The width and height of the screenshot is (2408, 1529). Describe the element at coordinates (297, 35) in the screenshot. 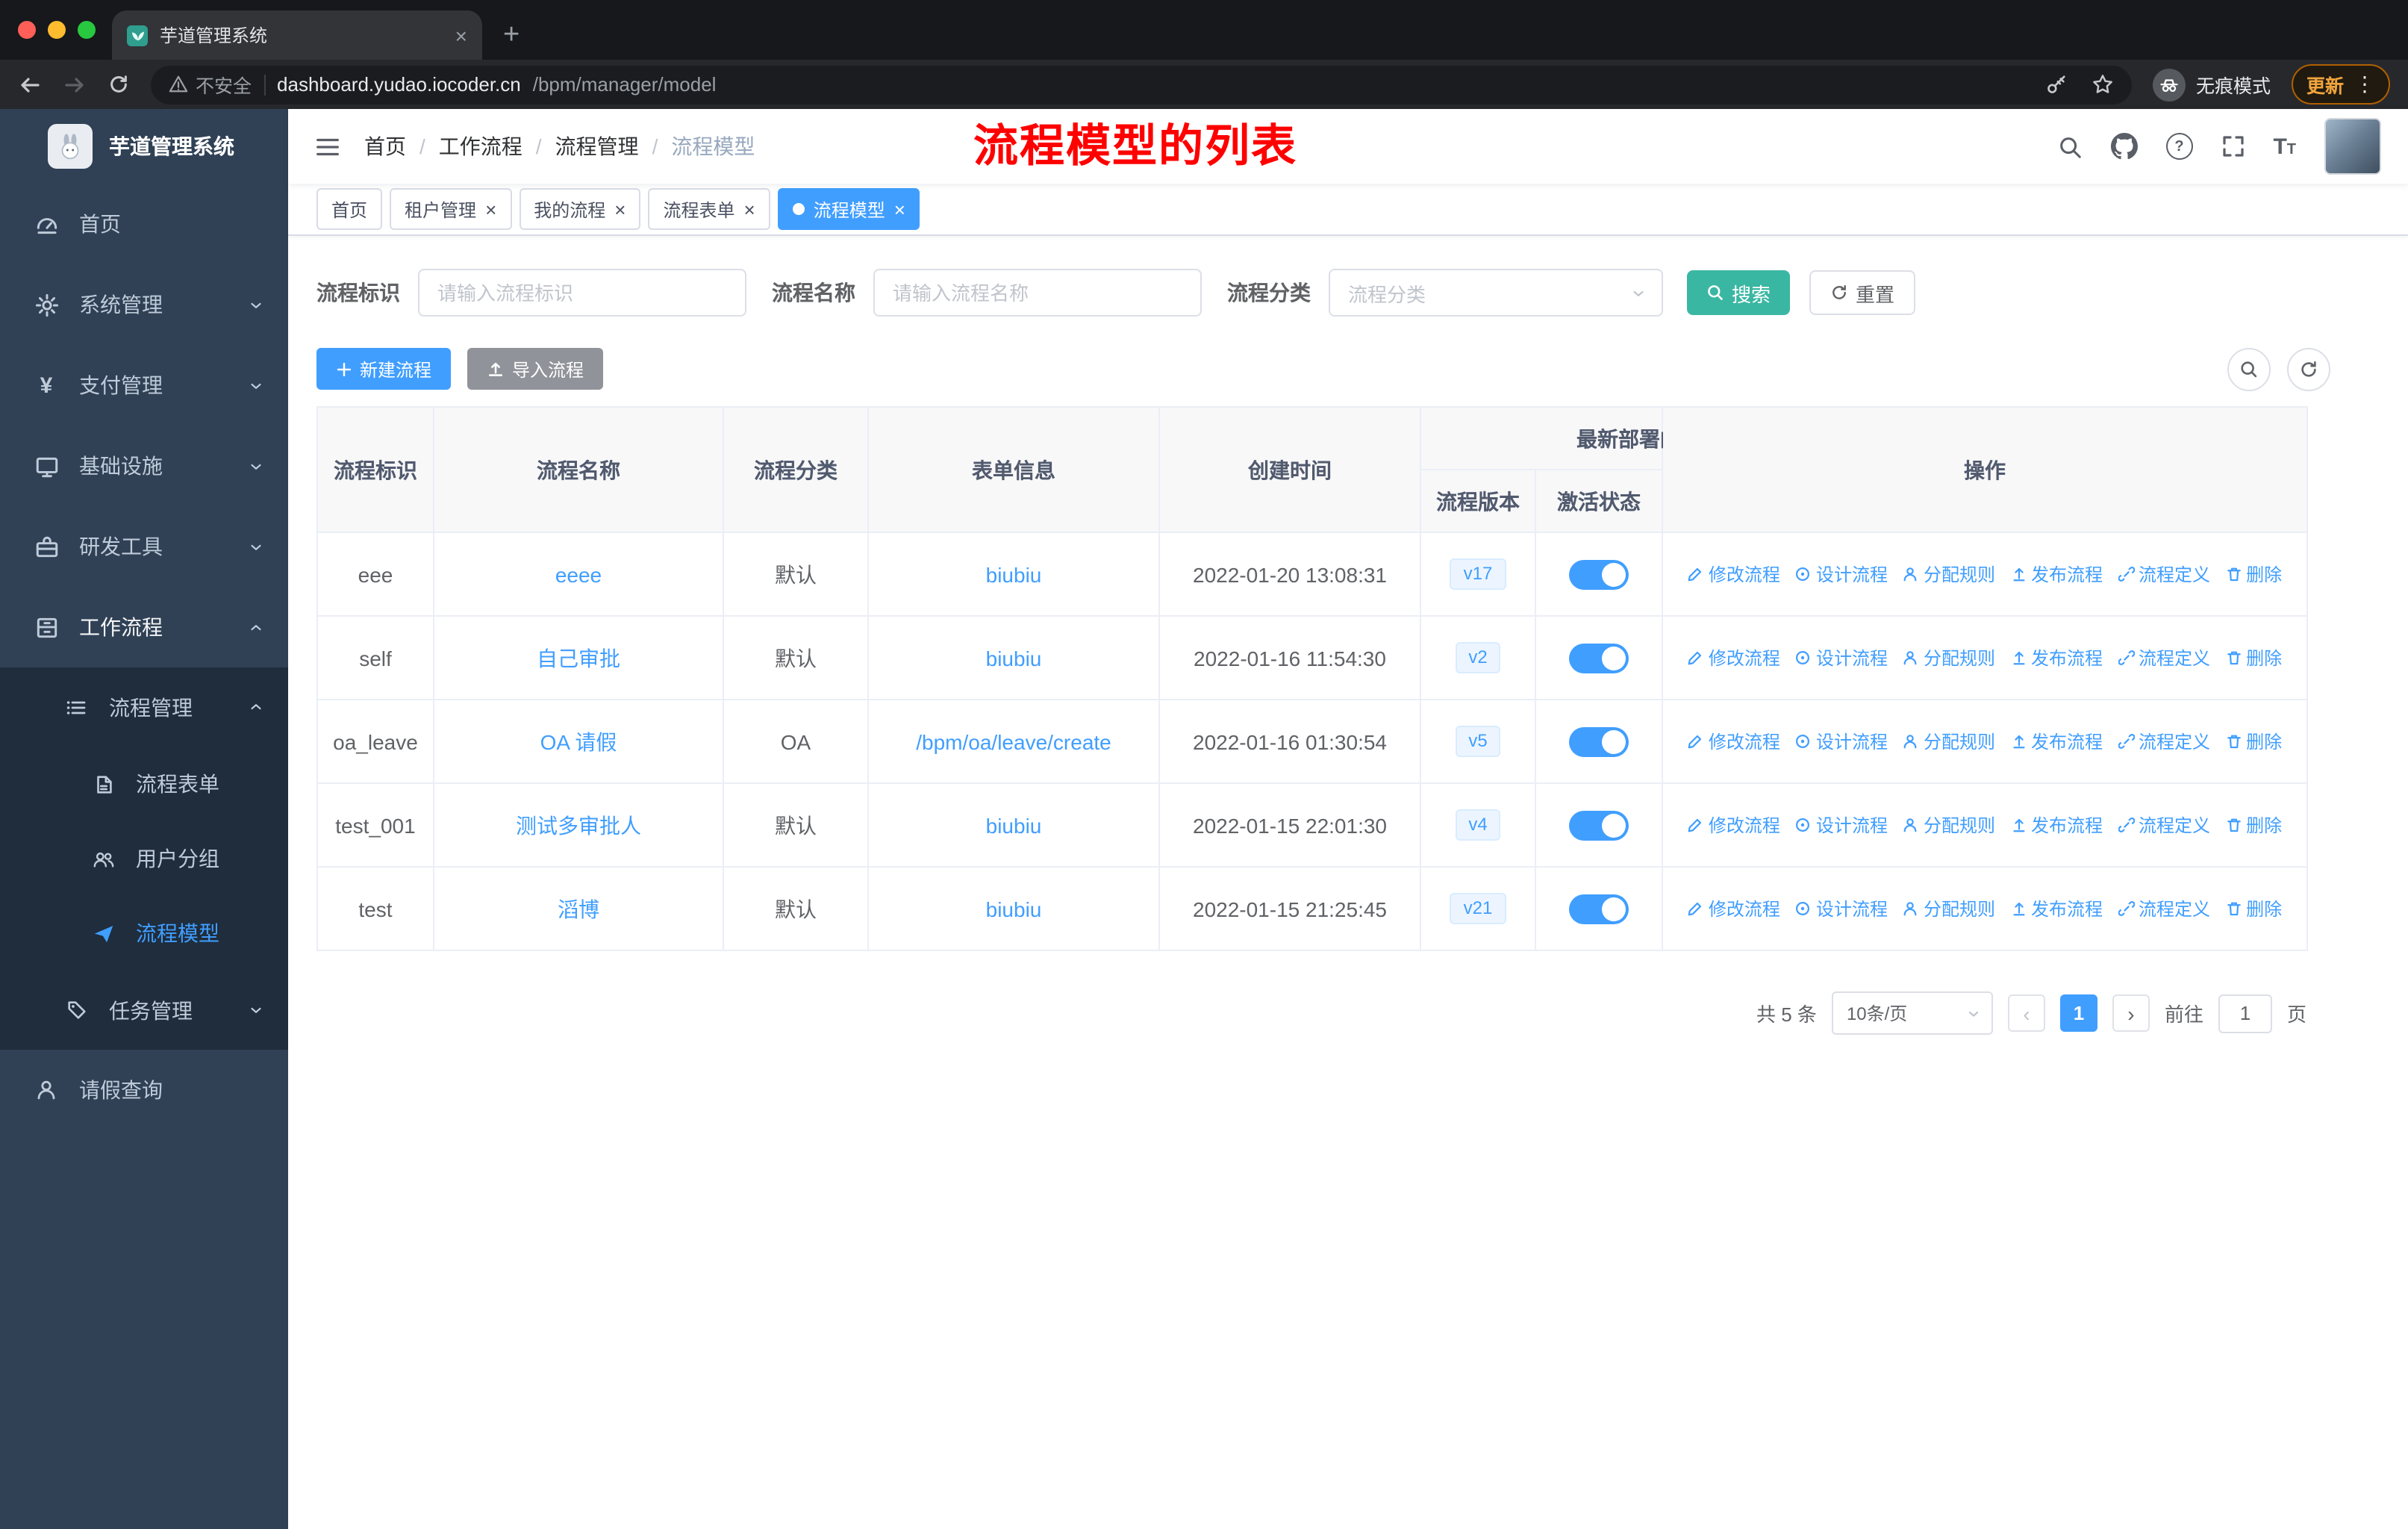

I see `browser-tab: 芋道管理系统 ×` at that location.